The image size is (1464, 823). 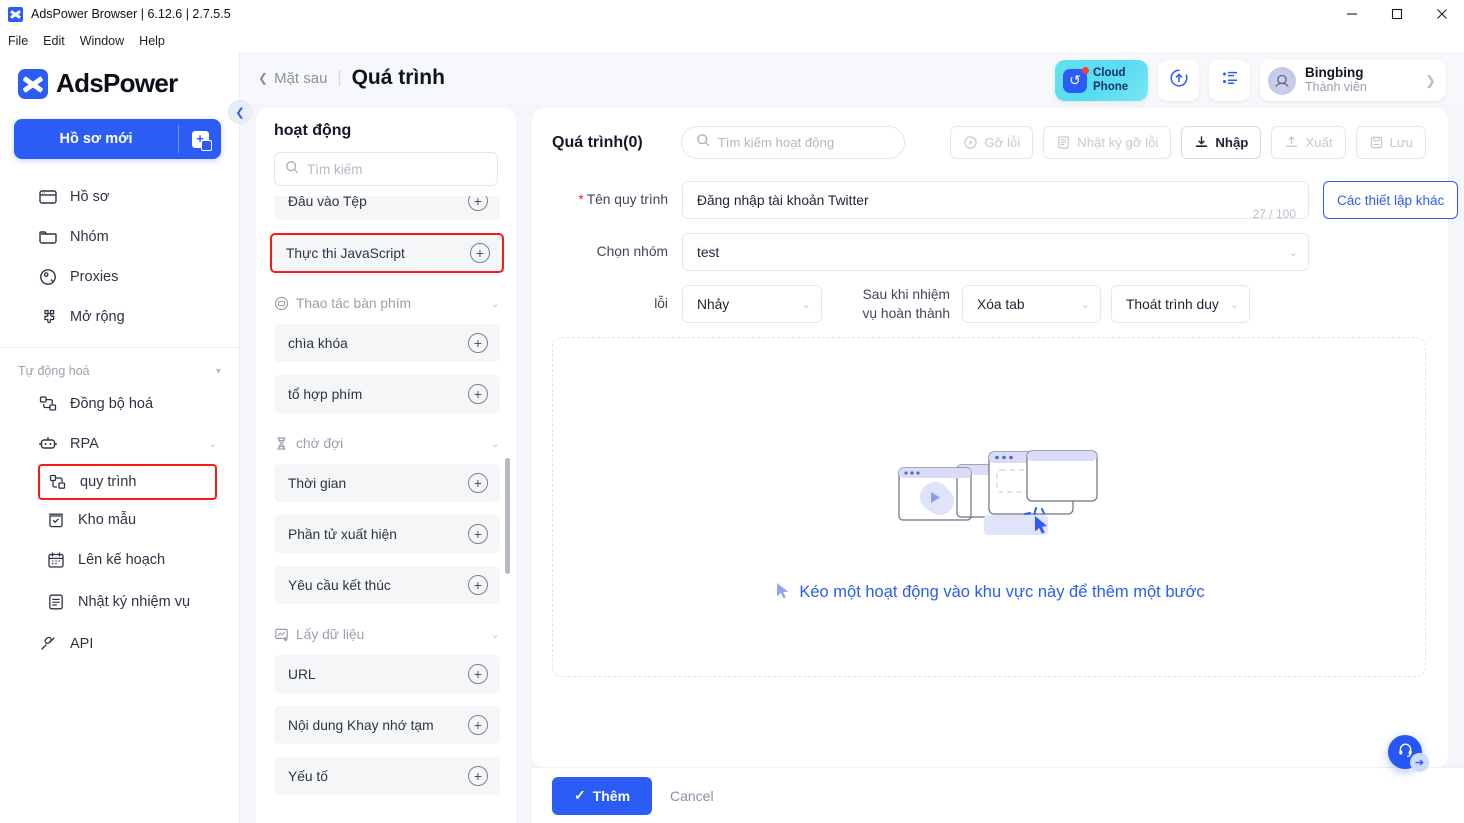 What do you see at coordinates (387, 585) in the screenshot?
I see `activity-item-request-finish: Yêu cầu kết thúc +` at bounding box center [387, 585].